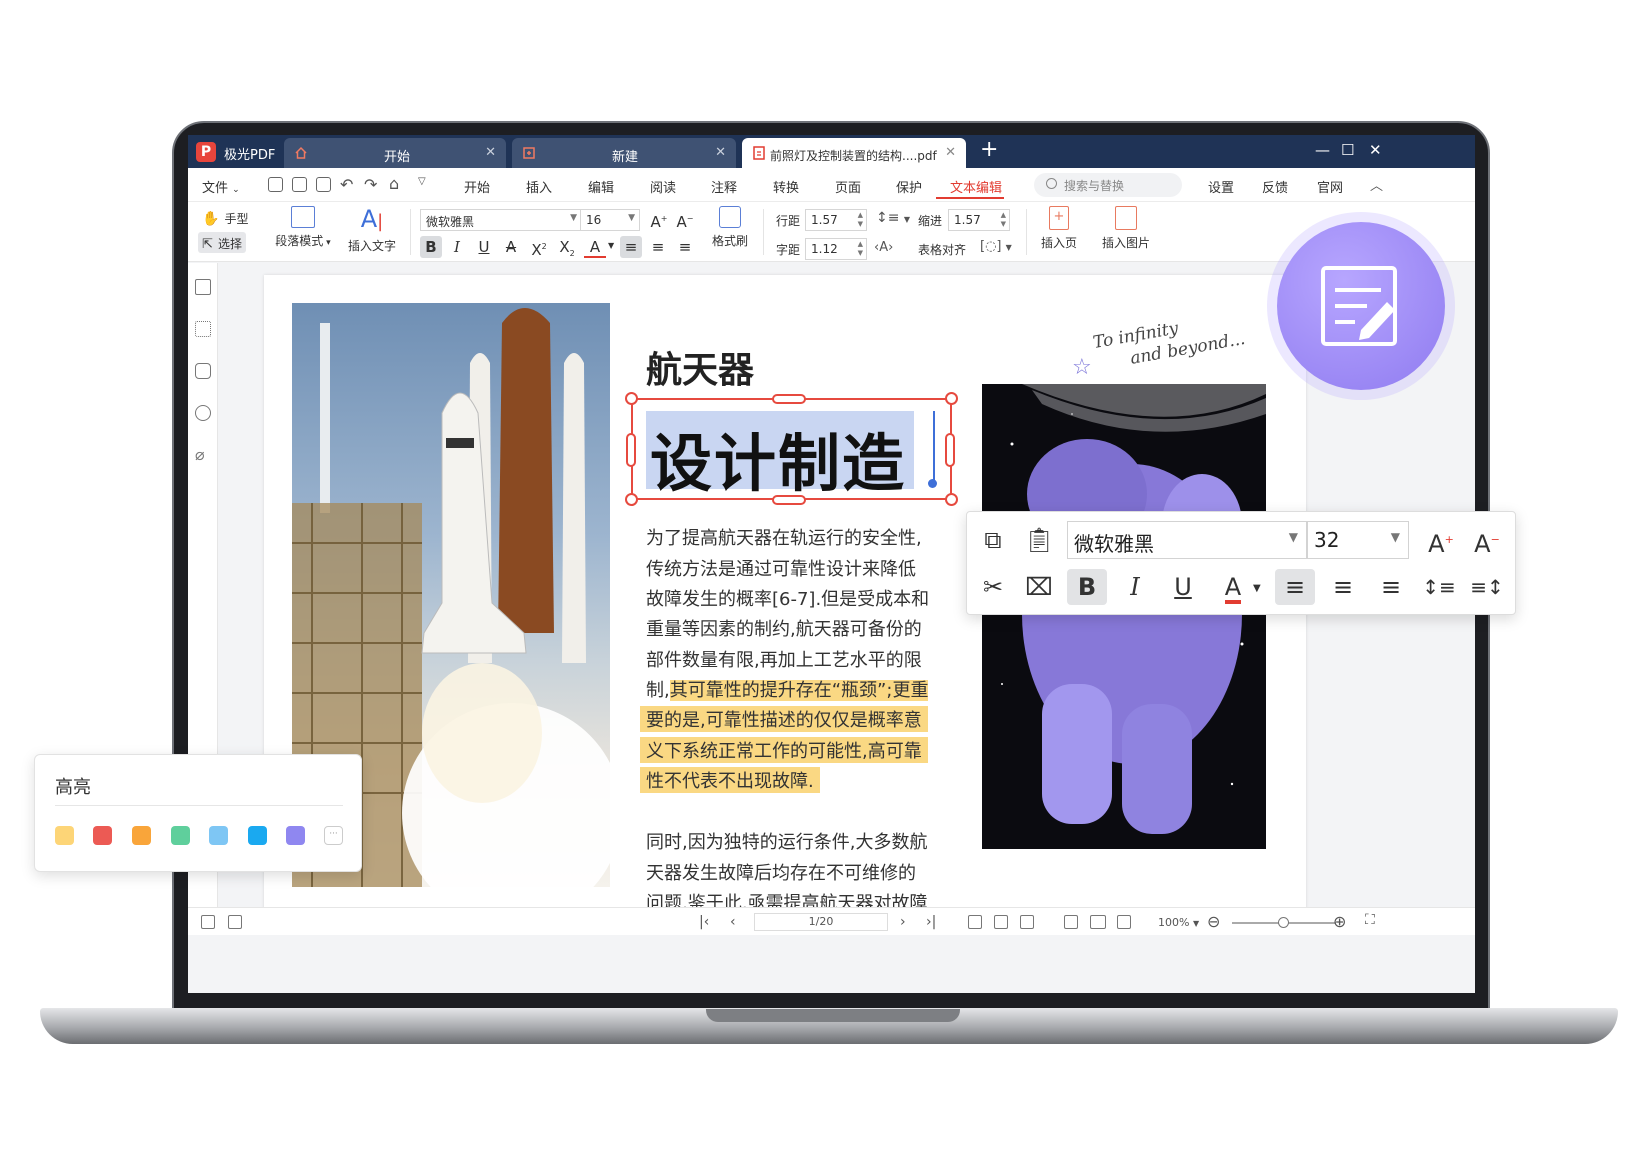 The width and height of the screenshot is (1648, 1160). Describe the element at coordinates (903, 922) in the screenshot. I see `next-page-icon: ›` at that location.